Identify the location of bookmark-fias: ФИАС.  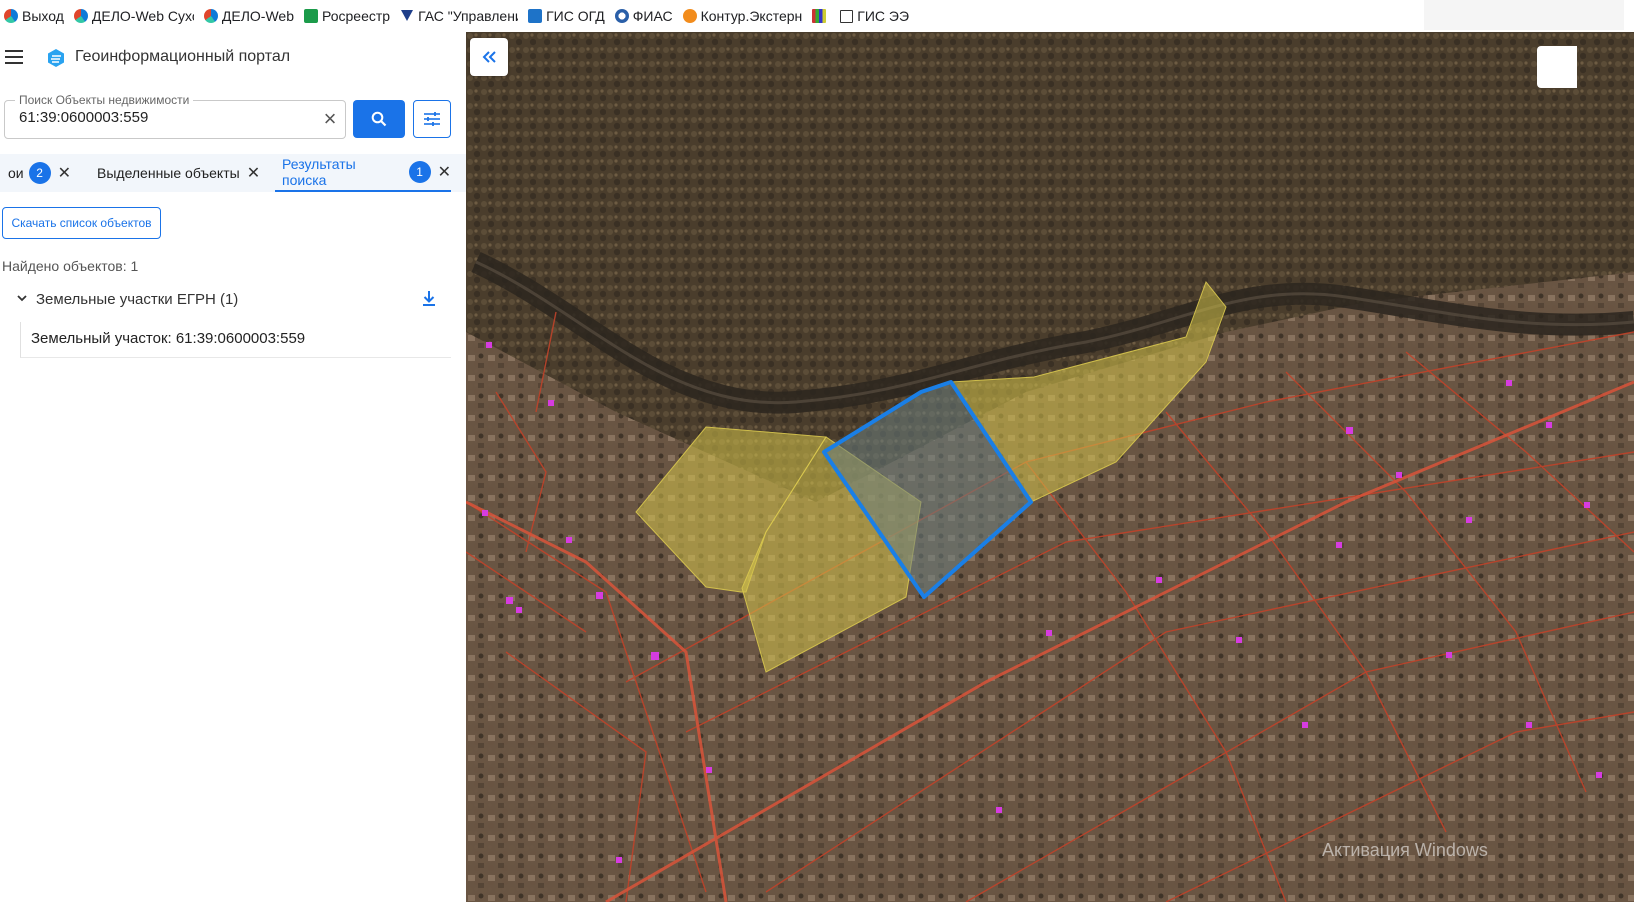
(643, 16).